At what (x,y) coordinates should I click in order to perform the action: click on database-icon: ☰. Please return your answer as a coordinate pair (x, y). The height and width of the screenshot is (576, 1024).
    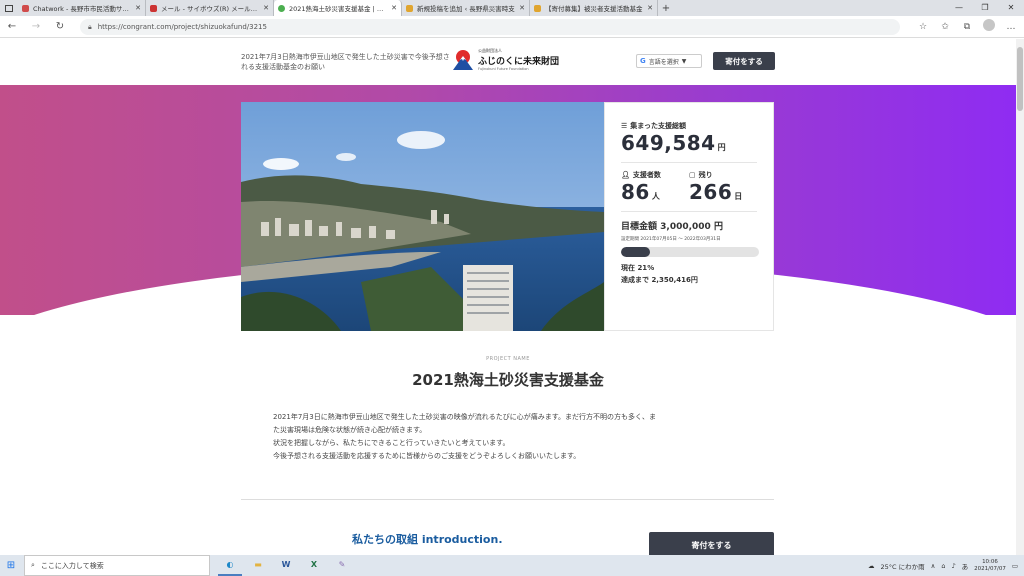
    Looking at the image, I should click on (624, 126).